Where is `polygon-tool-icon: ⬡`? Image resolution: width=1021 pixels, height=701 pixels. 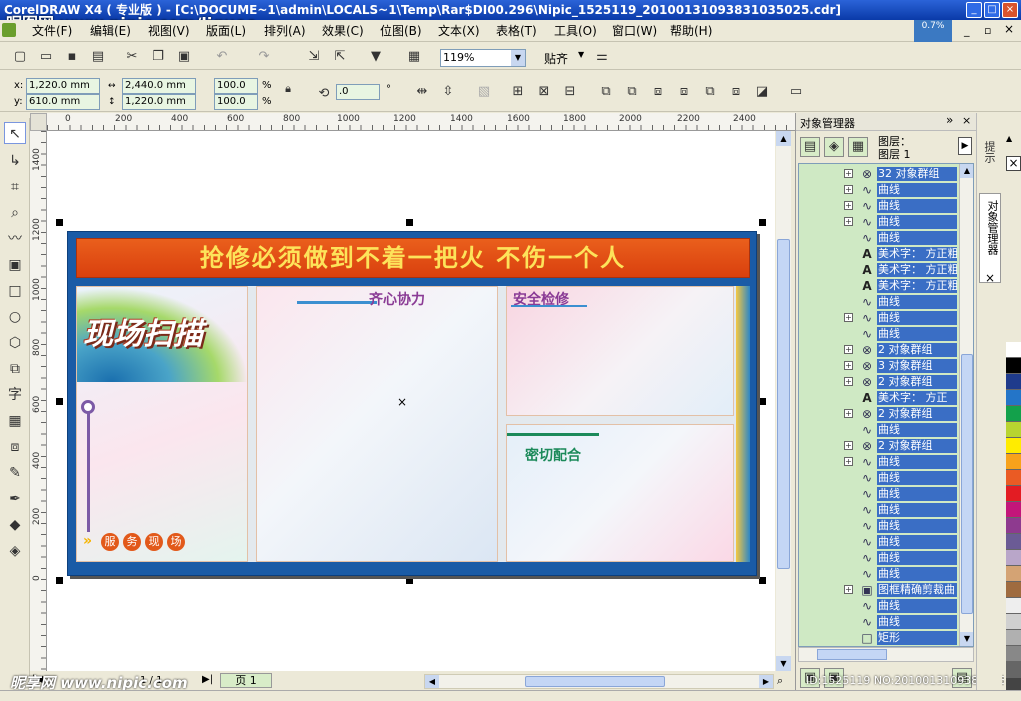 polygon-tool-icon: ⬡ is located at coordinates (15, 343).